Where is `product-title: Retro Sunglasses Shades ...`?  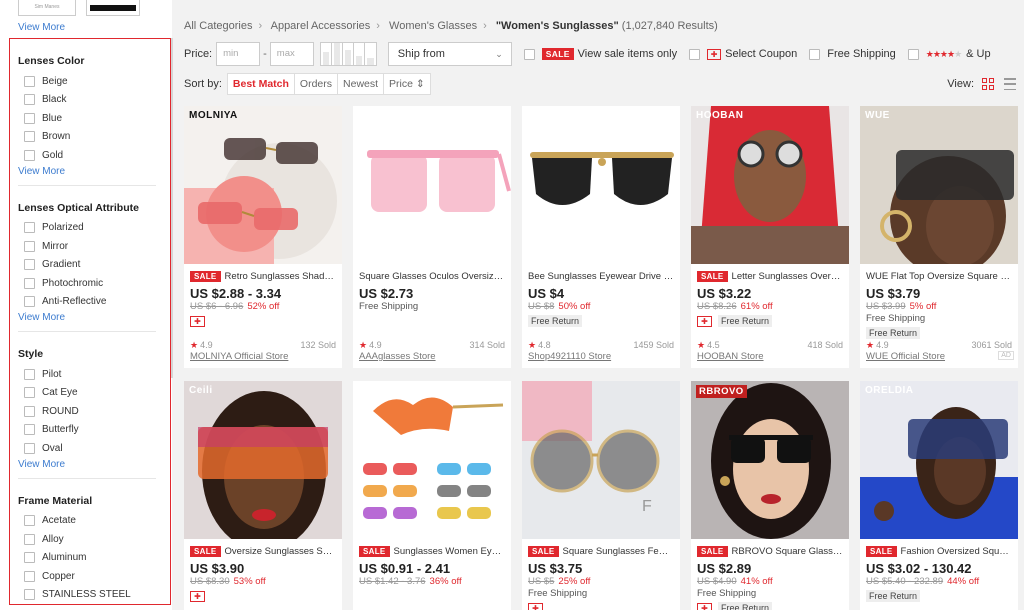
product-title: Retro Sunglasses Shades ... is located at coordinates (280, 276).